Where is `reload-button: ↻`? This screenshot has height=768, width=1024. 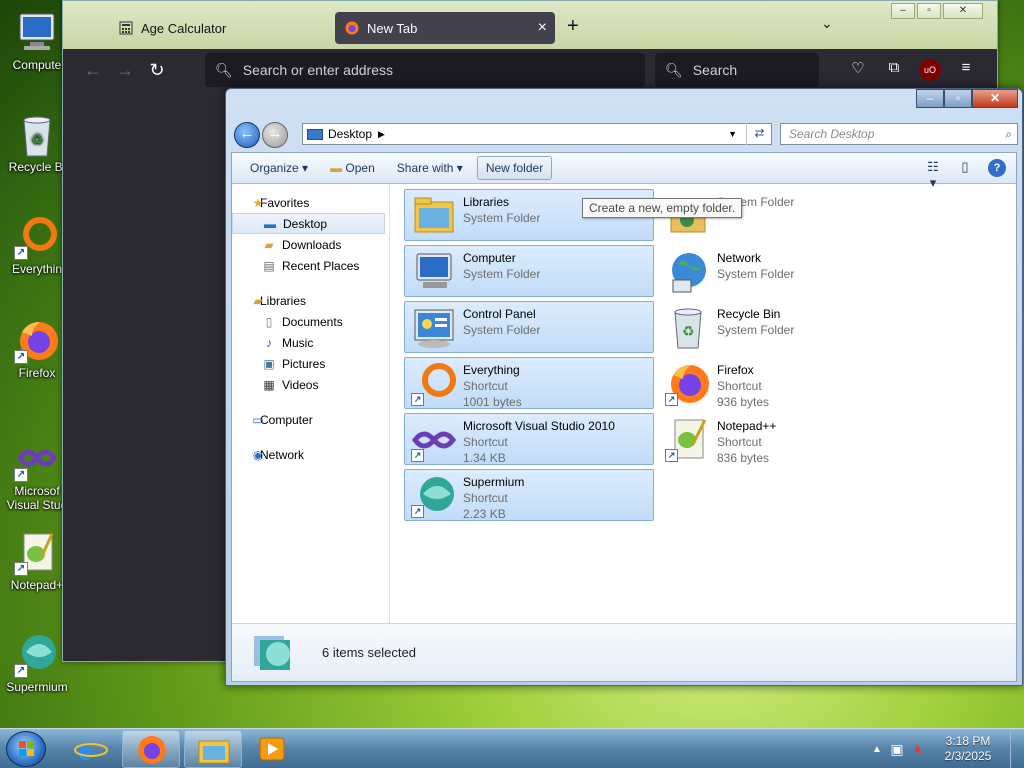
reload-button: ↻ is located at coordinates (157, 70).